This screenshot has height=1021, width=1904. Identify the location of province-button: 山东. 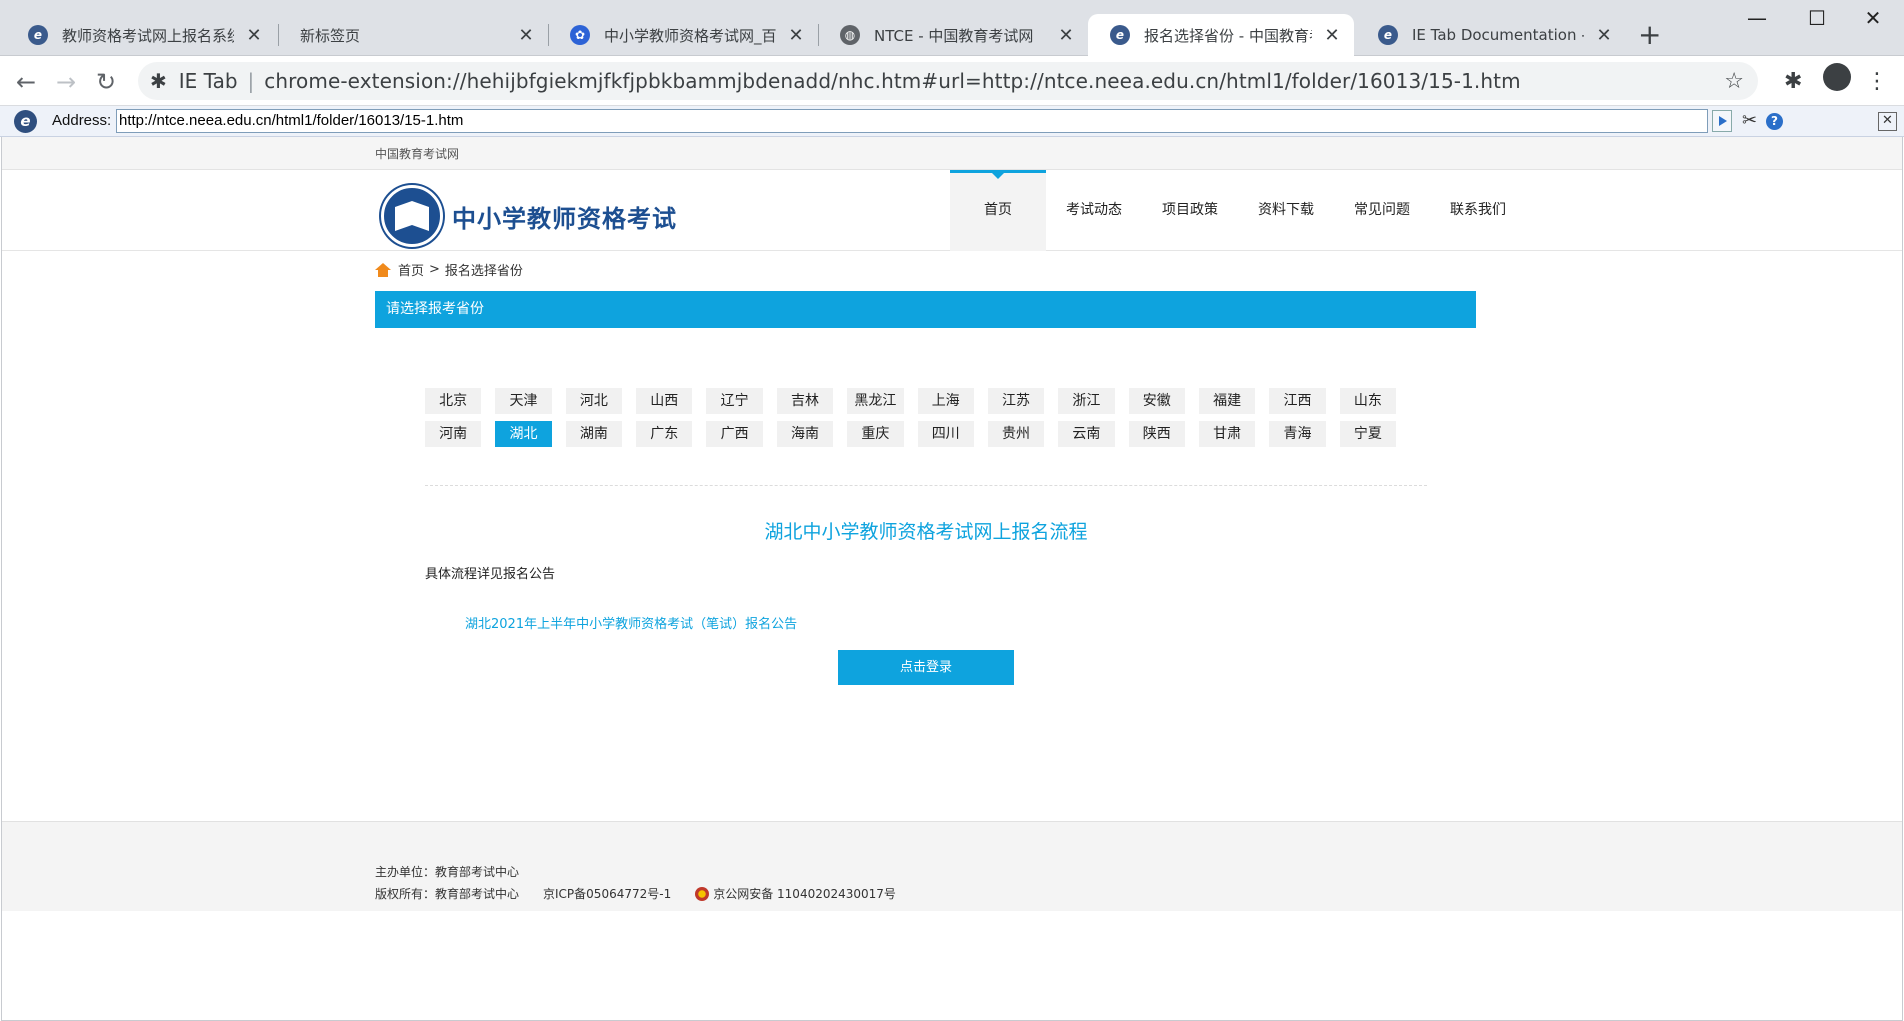
(1368, 401).